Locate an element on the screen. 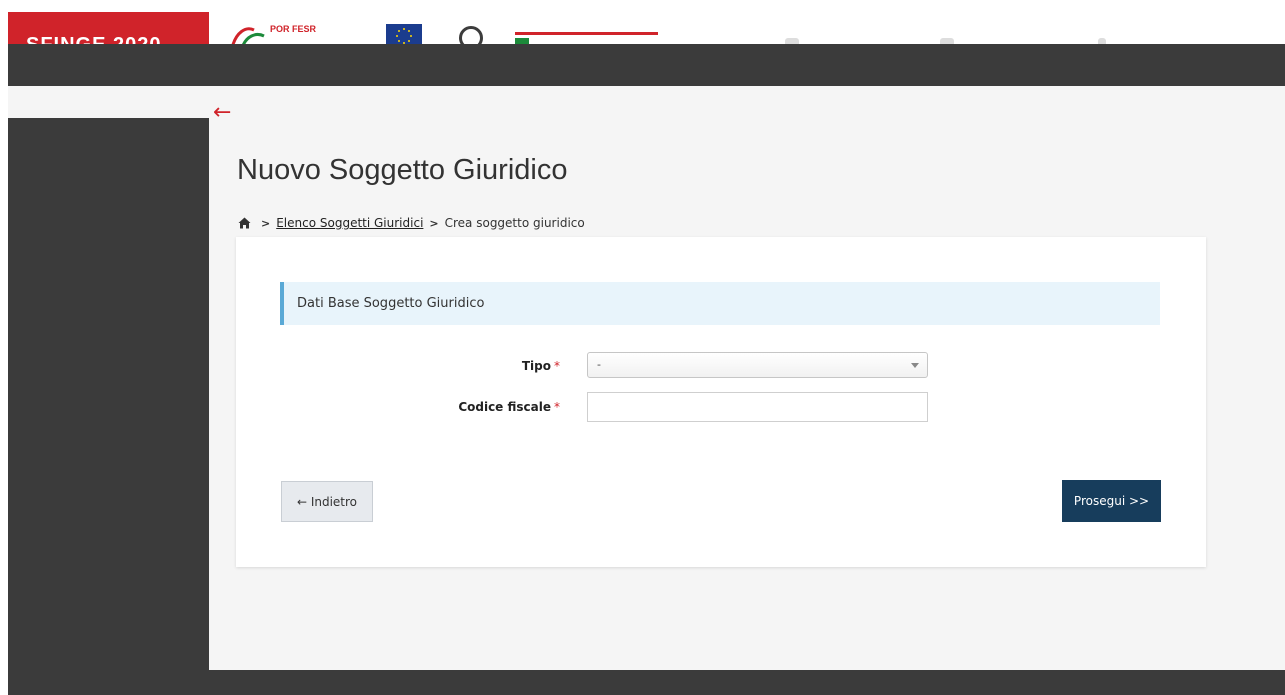  breadcrumb-link-elenco-soggetti: Elenco Soggetti Giuridici is located at coordinates (349, 223).